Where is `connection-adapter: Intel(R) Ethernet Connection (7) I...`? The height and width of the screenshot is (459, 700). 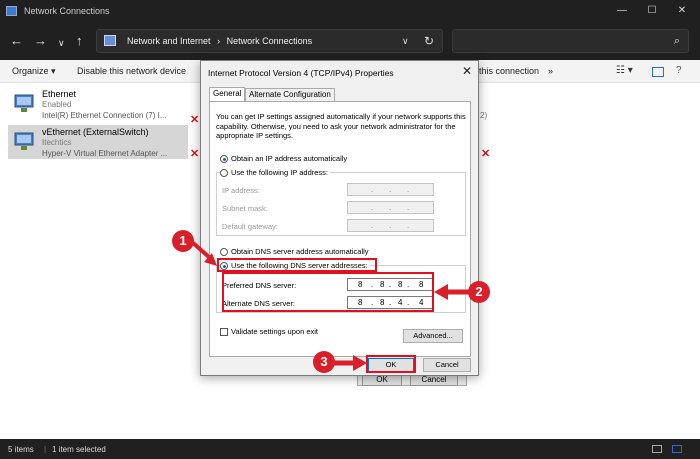
connection-adapter: Intel(R) Ethernet Connection (7) I... is located at coordinates (104, 115).